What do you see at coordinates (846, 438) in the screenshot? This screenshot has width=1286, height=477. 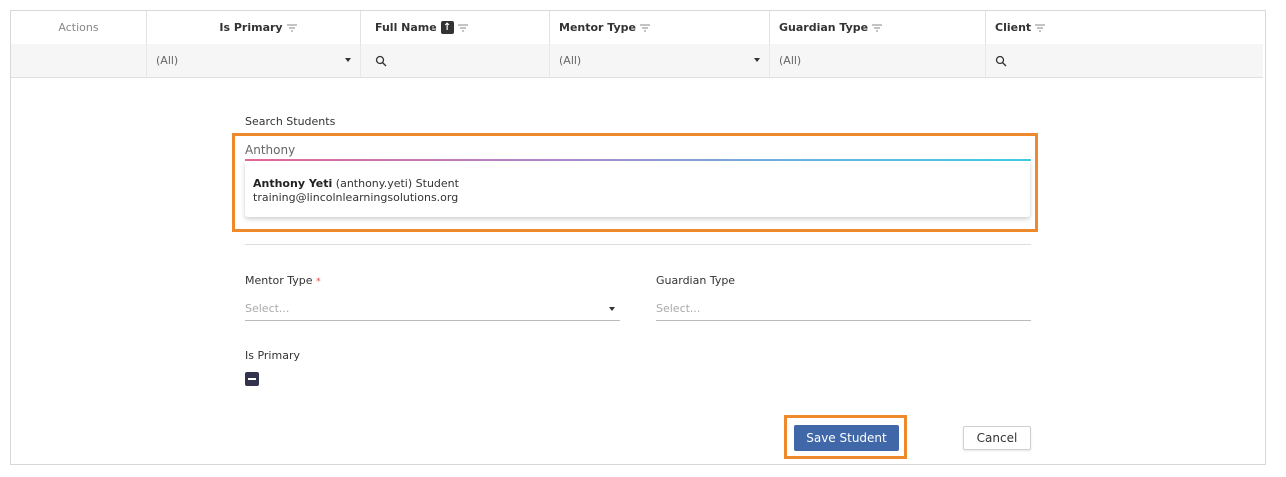 I see `save-student-button: Save Student` at bounding box center [846, 438].